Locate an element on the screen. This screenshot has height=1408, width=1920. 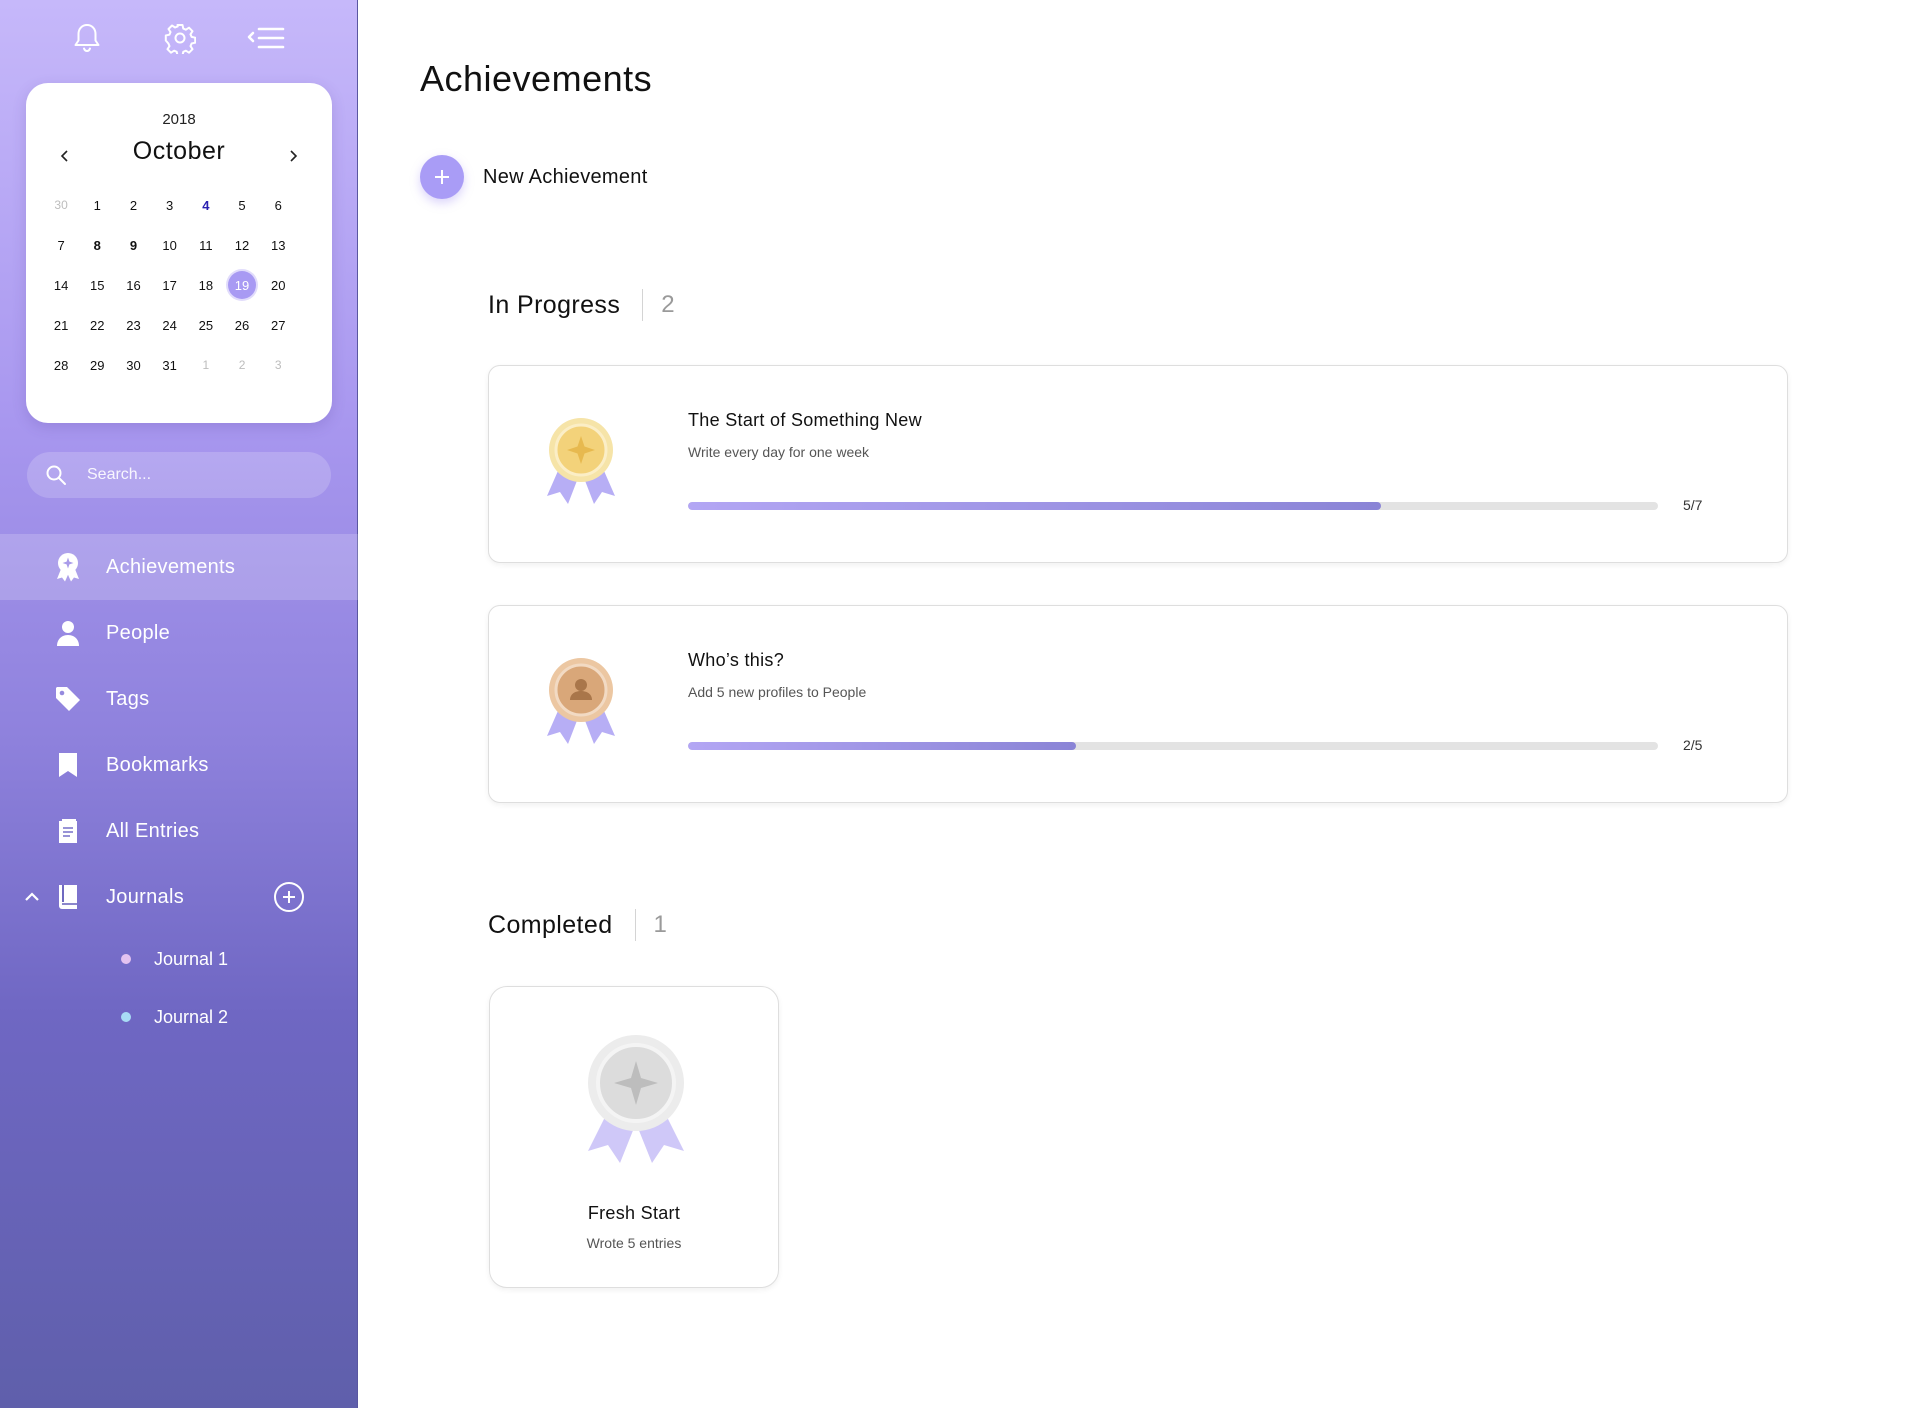
chevron-right-icon is located at coordinates (294, 156).